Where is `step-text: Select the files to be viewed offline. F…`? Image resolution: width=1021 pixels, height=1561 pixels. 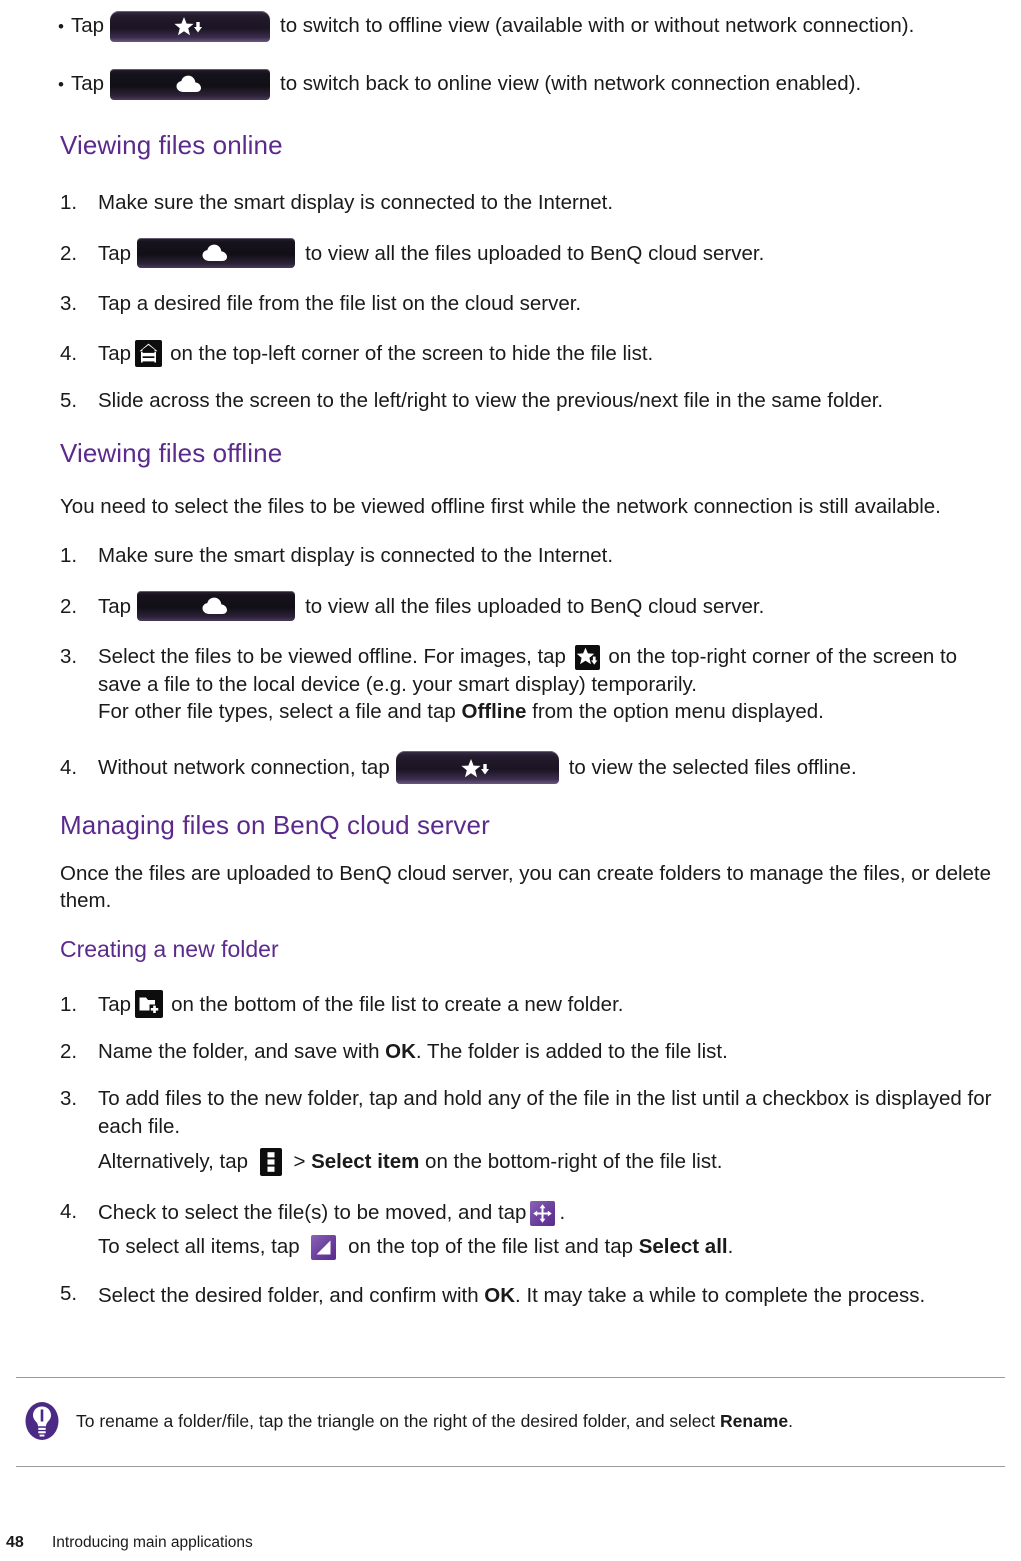
step-text: Select the files to be viewed offline. F… is located at coordinates (549, 684).